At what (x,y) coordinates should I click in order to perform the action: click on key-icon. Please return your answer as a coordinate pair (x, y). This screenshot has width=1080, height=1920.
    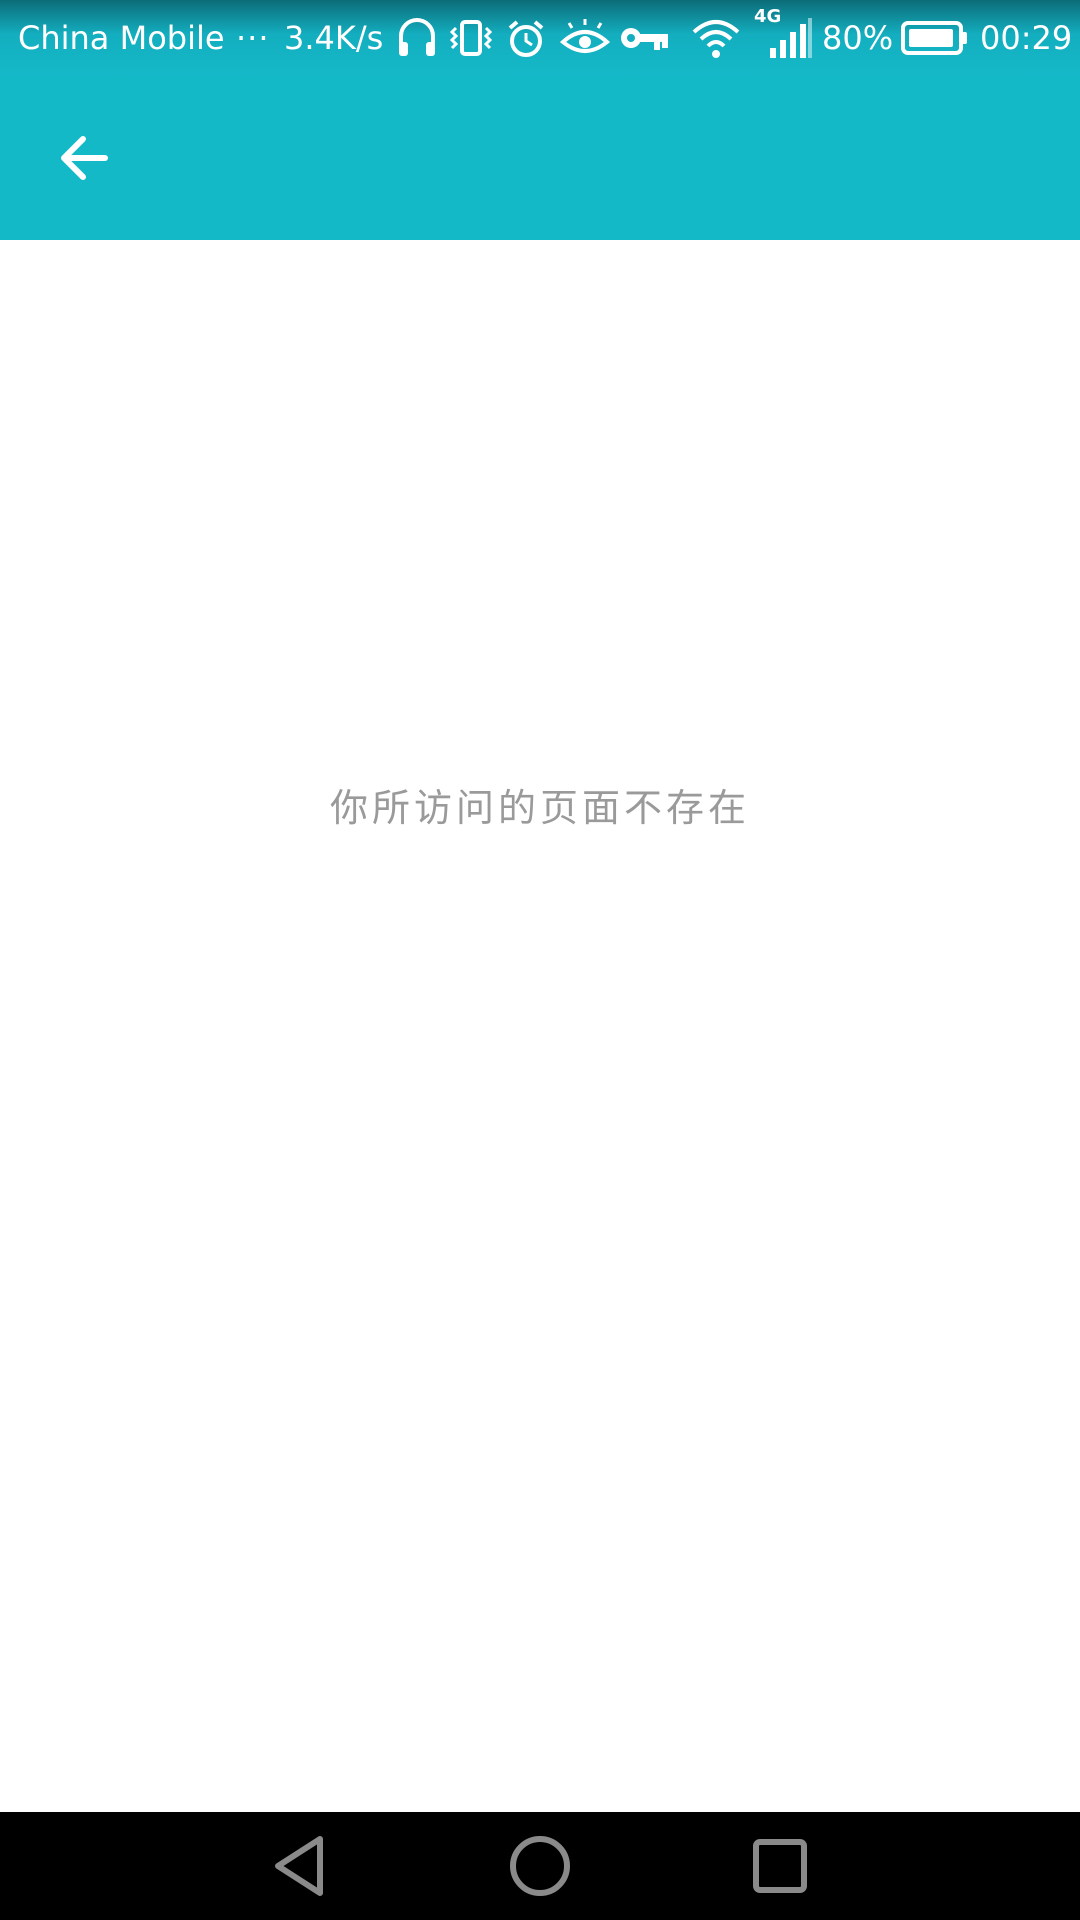
    Looking at the image, I should click on (644, 38).